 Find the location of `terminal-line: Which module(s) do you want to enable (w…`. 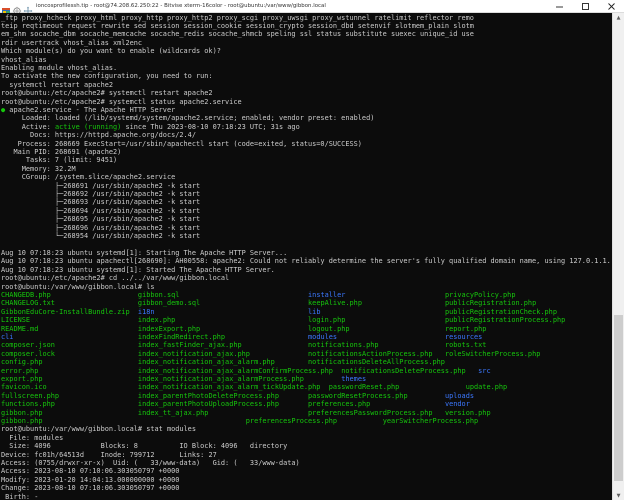

terminal-line: Which module(s) do you want to enable (w… is located at coordinates (306, 51).